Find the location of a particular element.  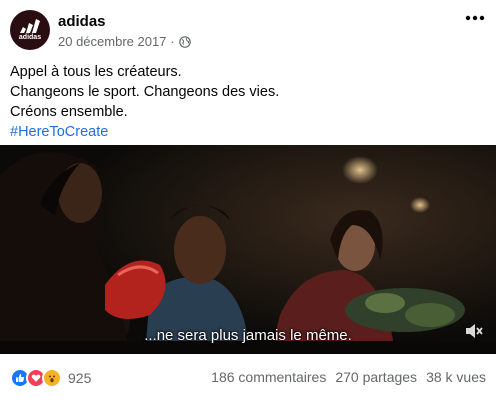

reaction-count: 925 is located at coordinates (80, 378).